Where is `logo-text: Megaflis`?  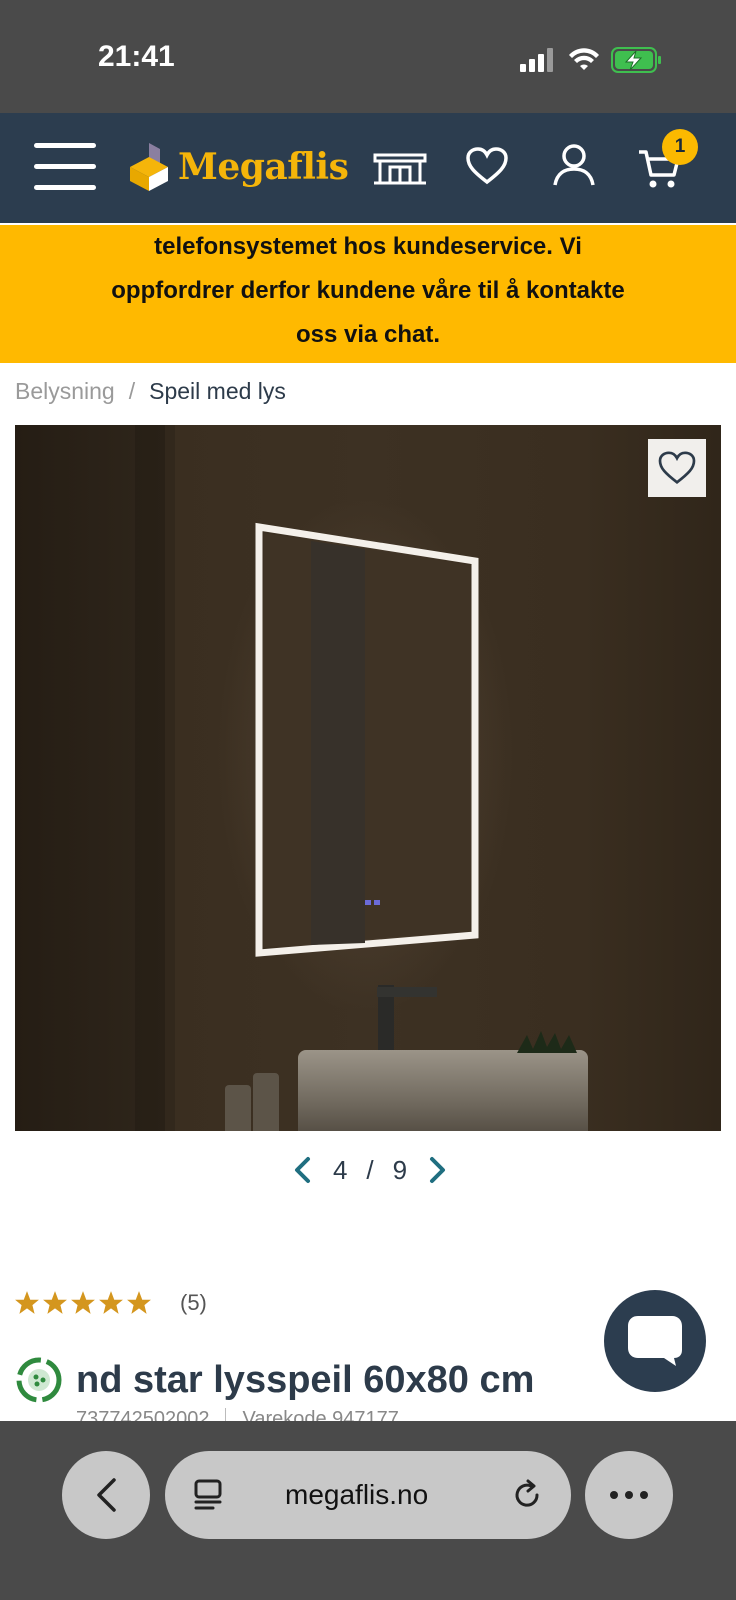
logo-text: Megaflis is located at coordinates (263, 167).